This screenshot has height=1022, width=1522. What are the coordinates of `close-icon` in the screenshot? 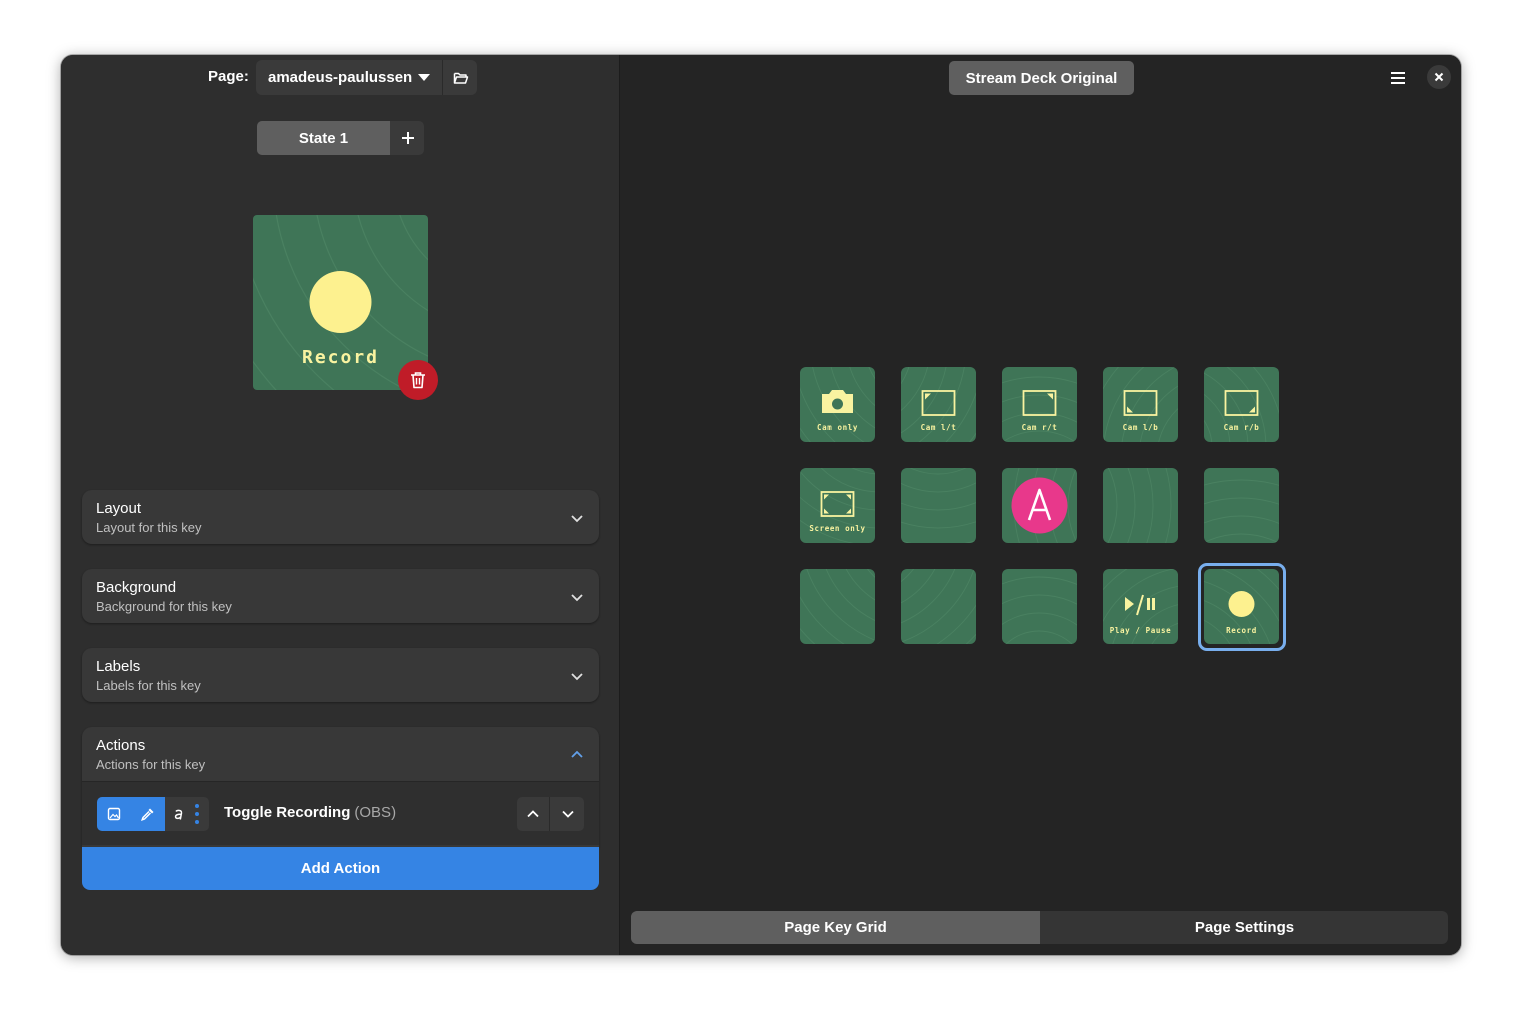 It's located at (1439, 77).